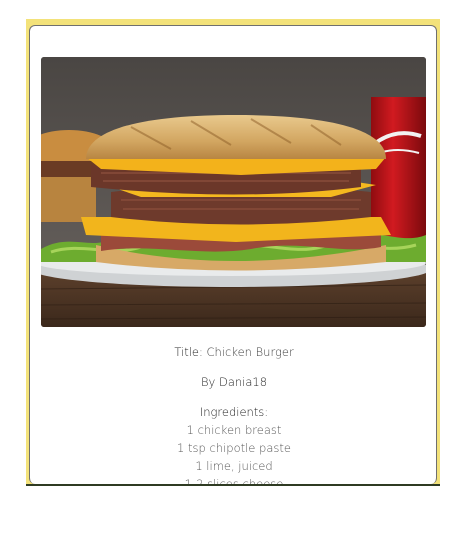 Image resolution: width=475 pixels, height=542 pixels. Describe the element at coordinates (188, 352) in the screenshot. I see `title-label: Title:` at that location.